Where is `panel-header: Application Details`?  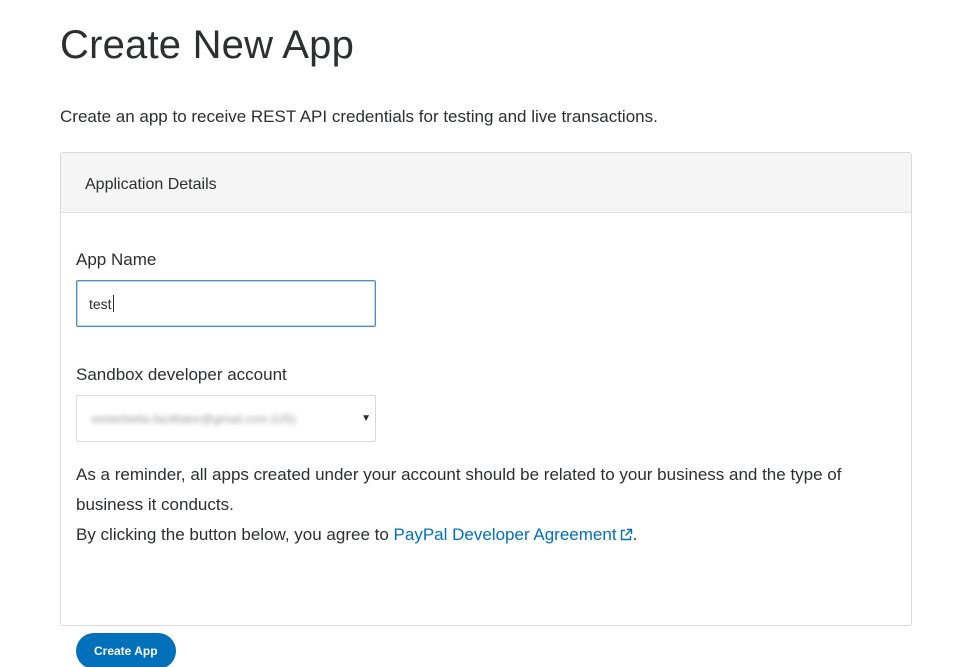 panel-header: Application Details is located at coordinates (486, 183).